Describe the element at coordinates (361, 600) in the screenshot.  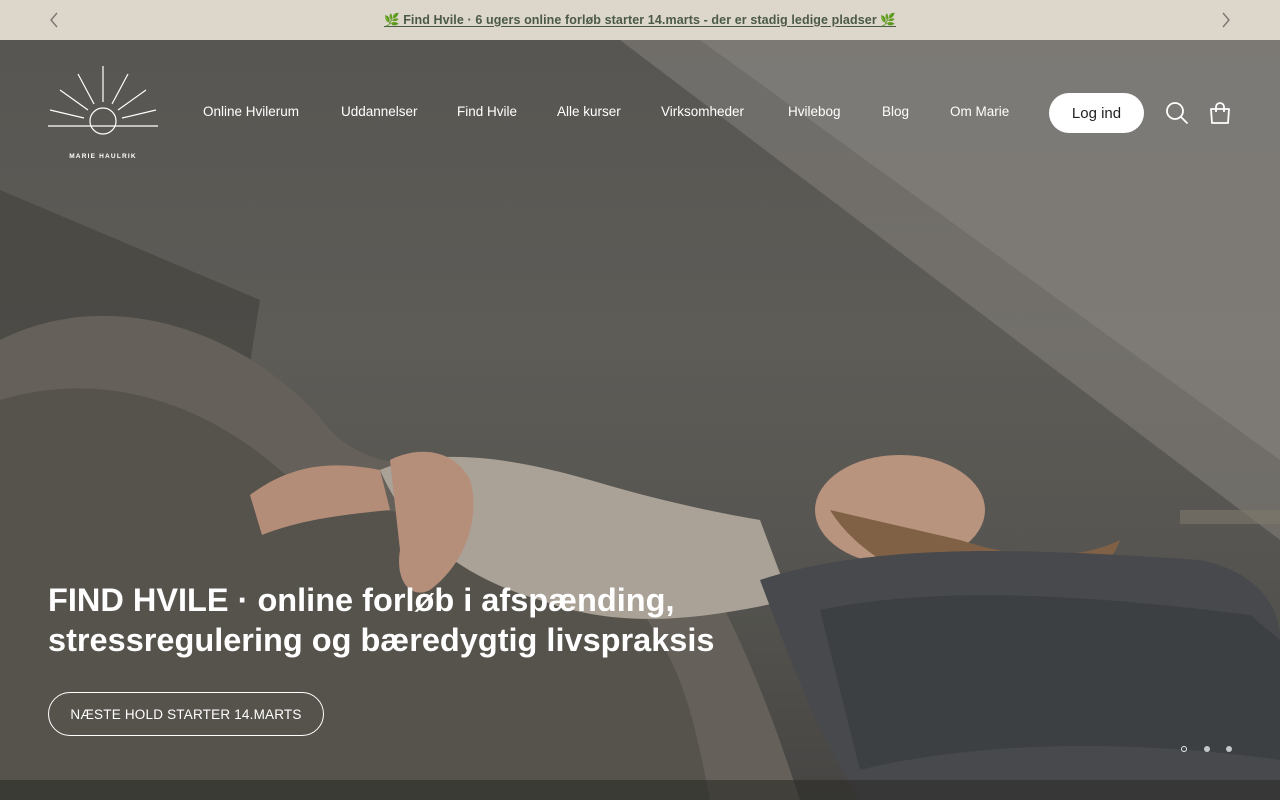
I see `hero-title-line-1: FIND HVILE · online forløb i afspænding,` at that location.